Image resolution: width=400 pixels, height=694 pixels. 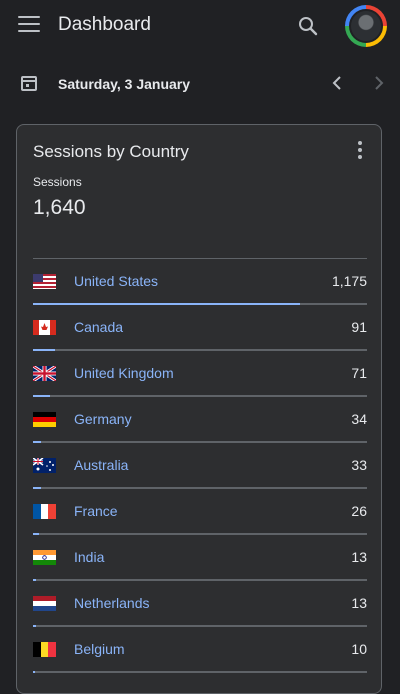 What do you see at coordinates (44, 419) in the screenshot?
I see `de-flag-icon` at bounding box center [44, 419].